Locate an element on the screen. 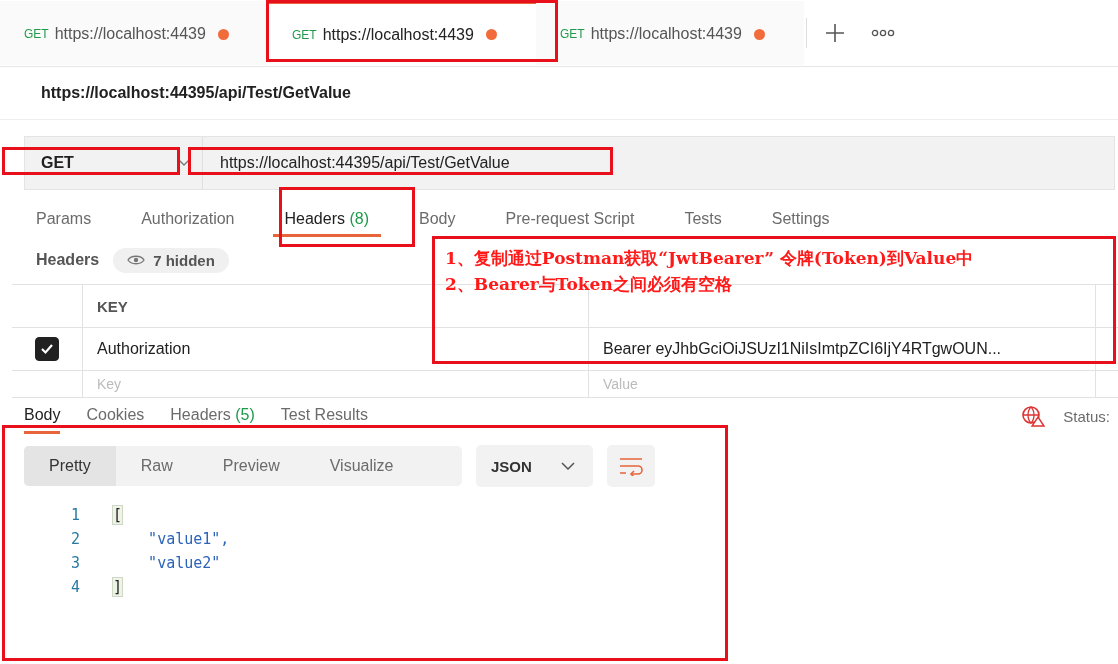  request-section-tab: Tests is located at coordinates (703, 220).